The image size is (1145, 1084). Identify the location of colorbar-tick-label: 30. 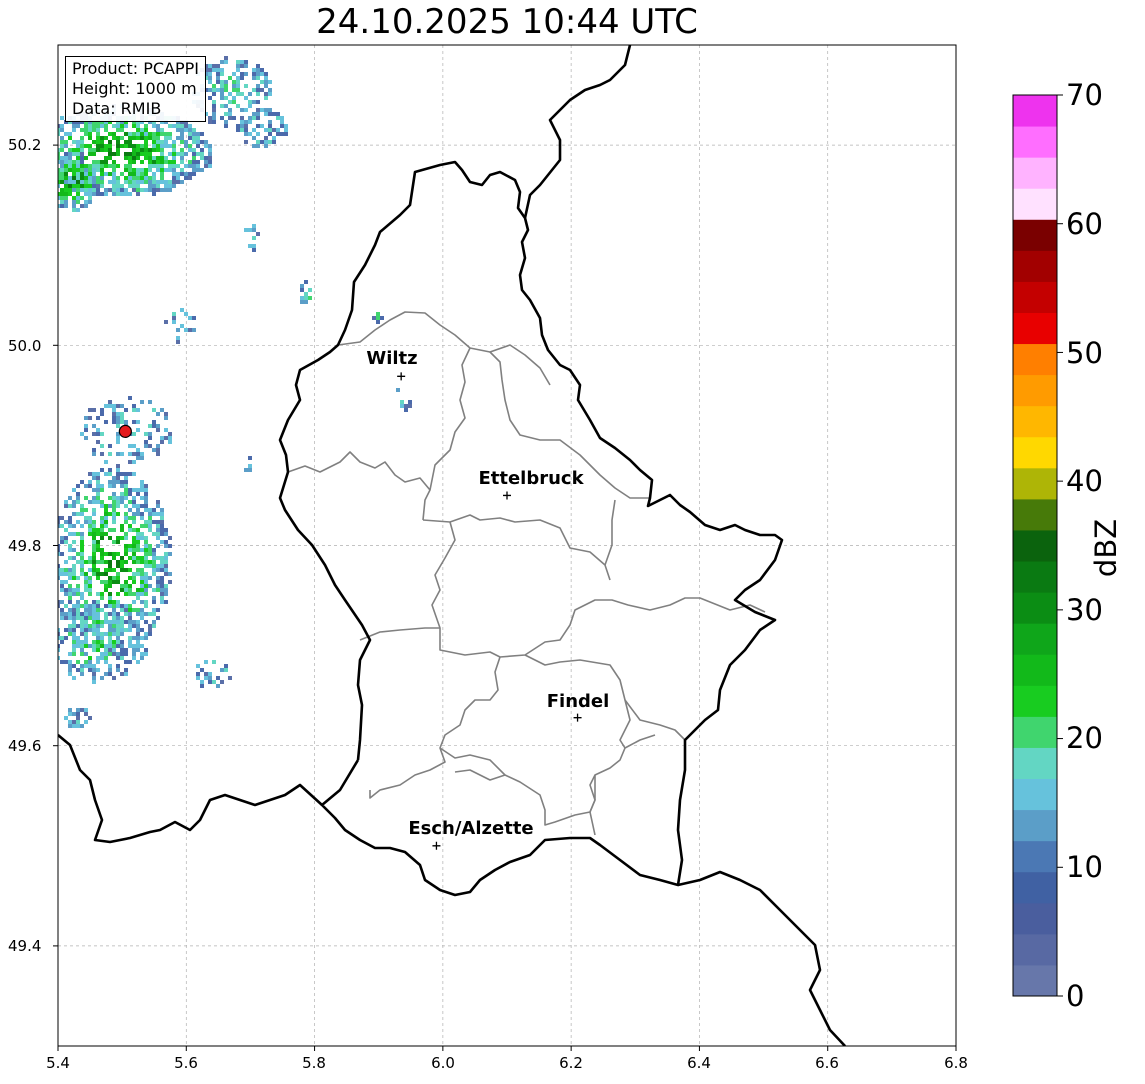
(1084, 610).